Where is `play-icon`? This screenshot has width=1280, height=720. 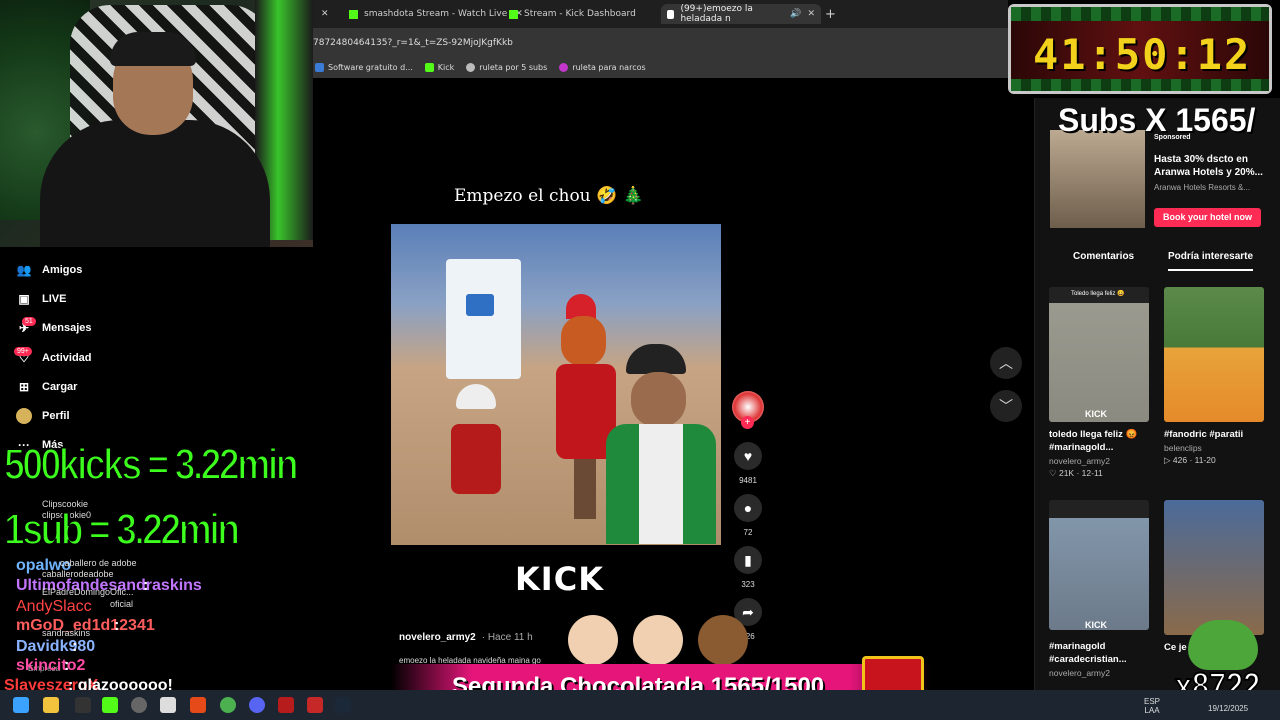
play-icon is located at coordinates (110, 705).